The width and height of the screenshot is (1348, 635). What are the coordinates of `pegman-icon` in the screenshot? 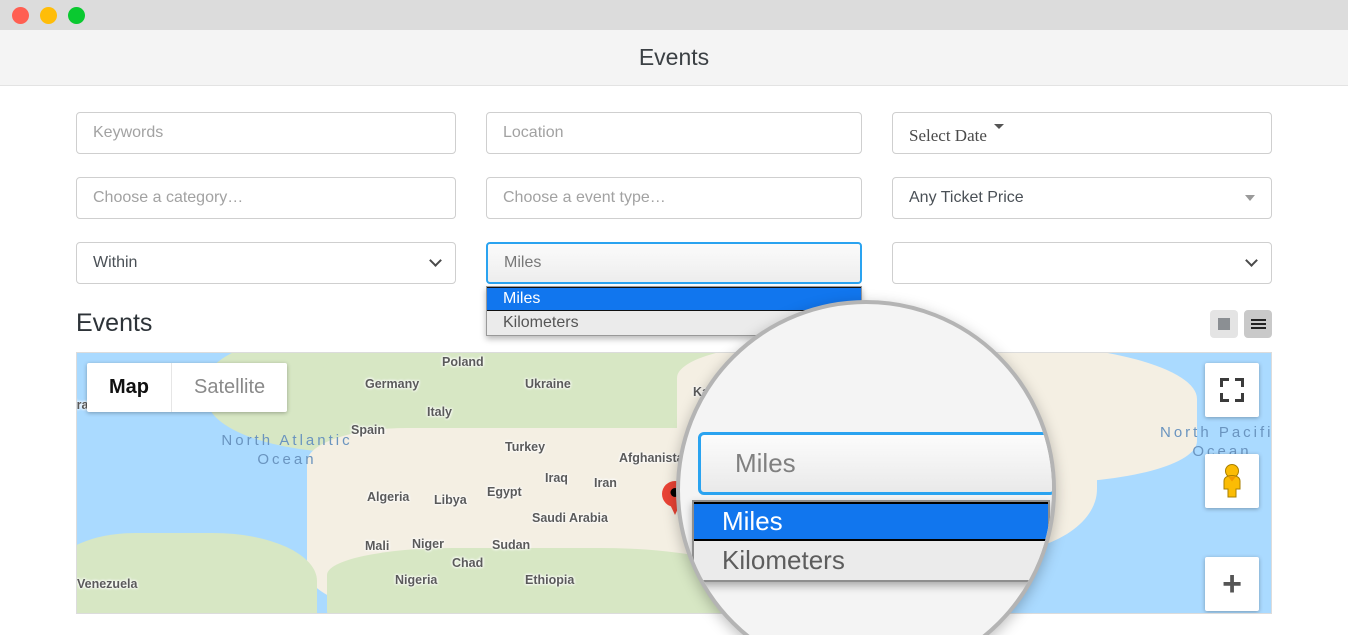 It's located at (1232, 481).